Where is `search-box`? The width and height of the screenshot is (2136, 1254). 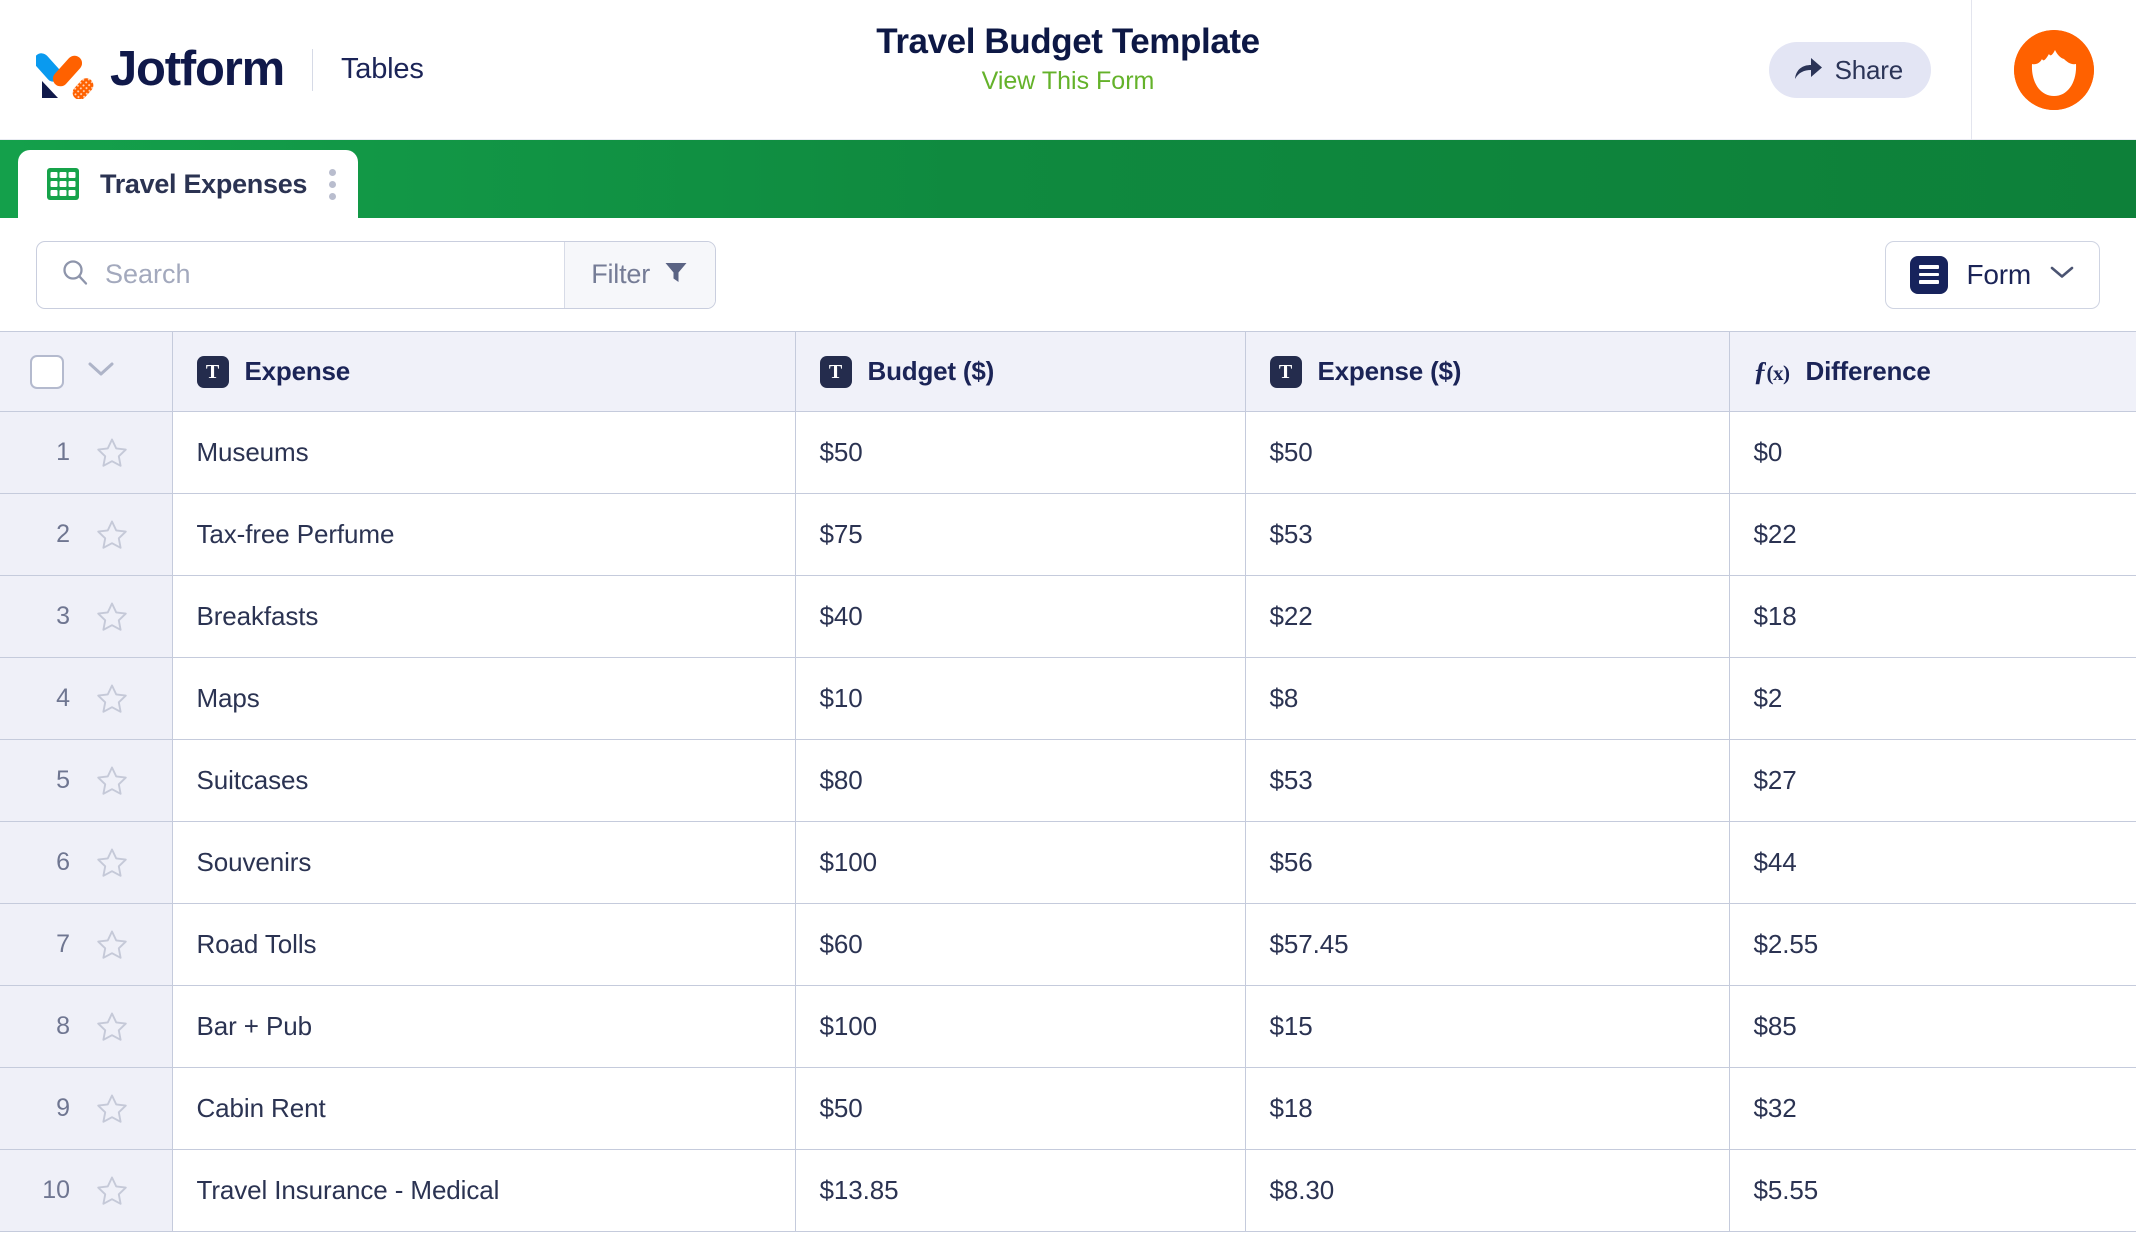
search-box is located at coordinates (301, 275).